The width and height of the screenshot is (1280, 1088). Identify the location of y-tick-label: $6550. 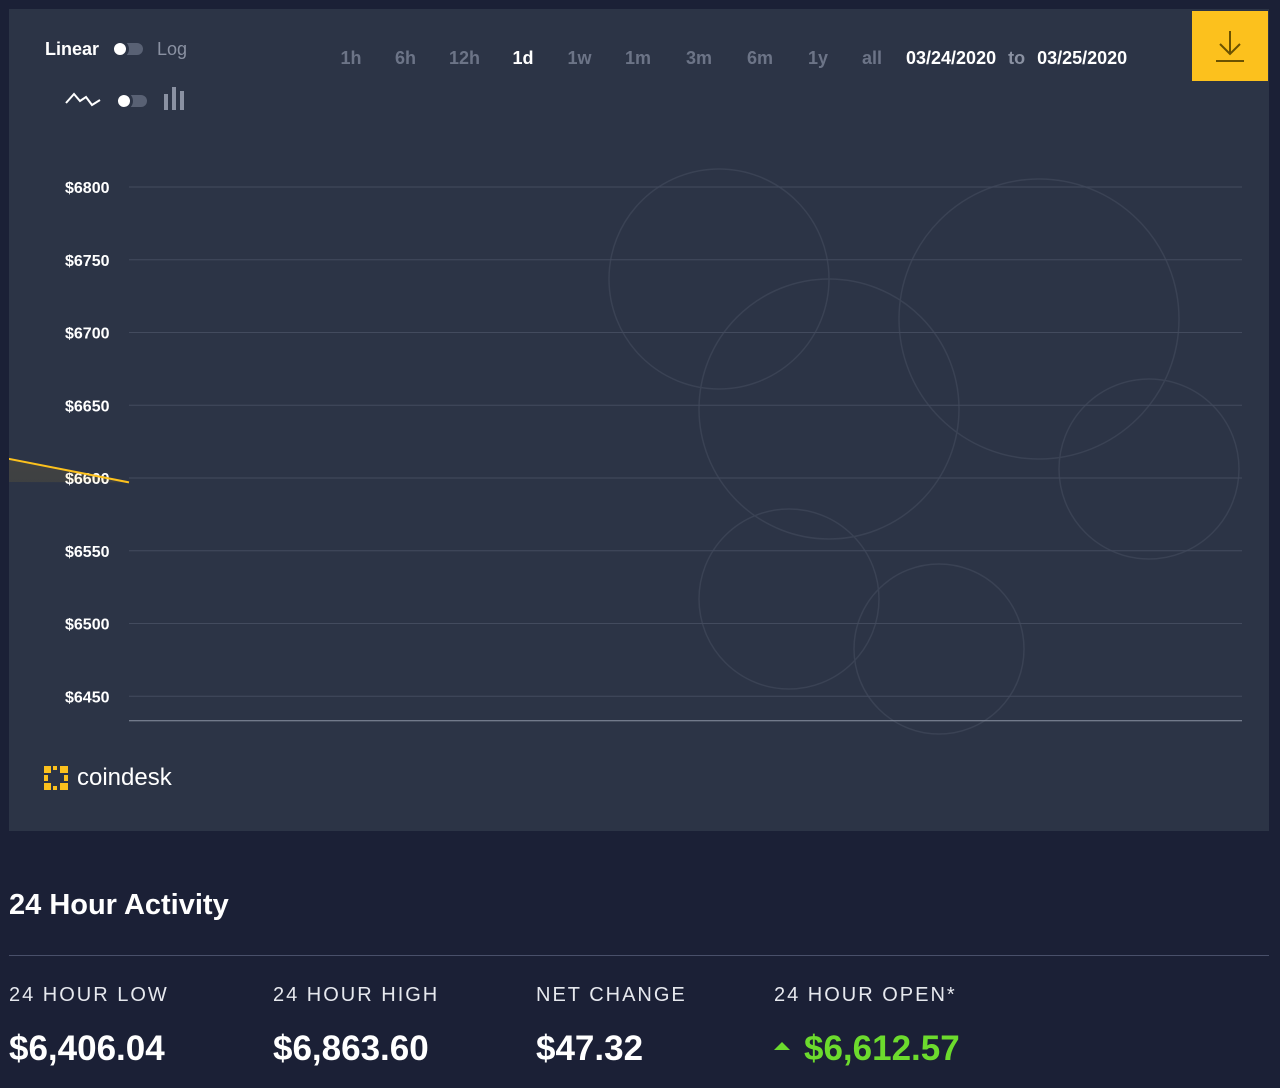
(87, 552).